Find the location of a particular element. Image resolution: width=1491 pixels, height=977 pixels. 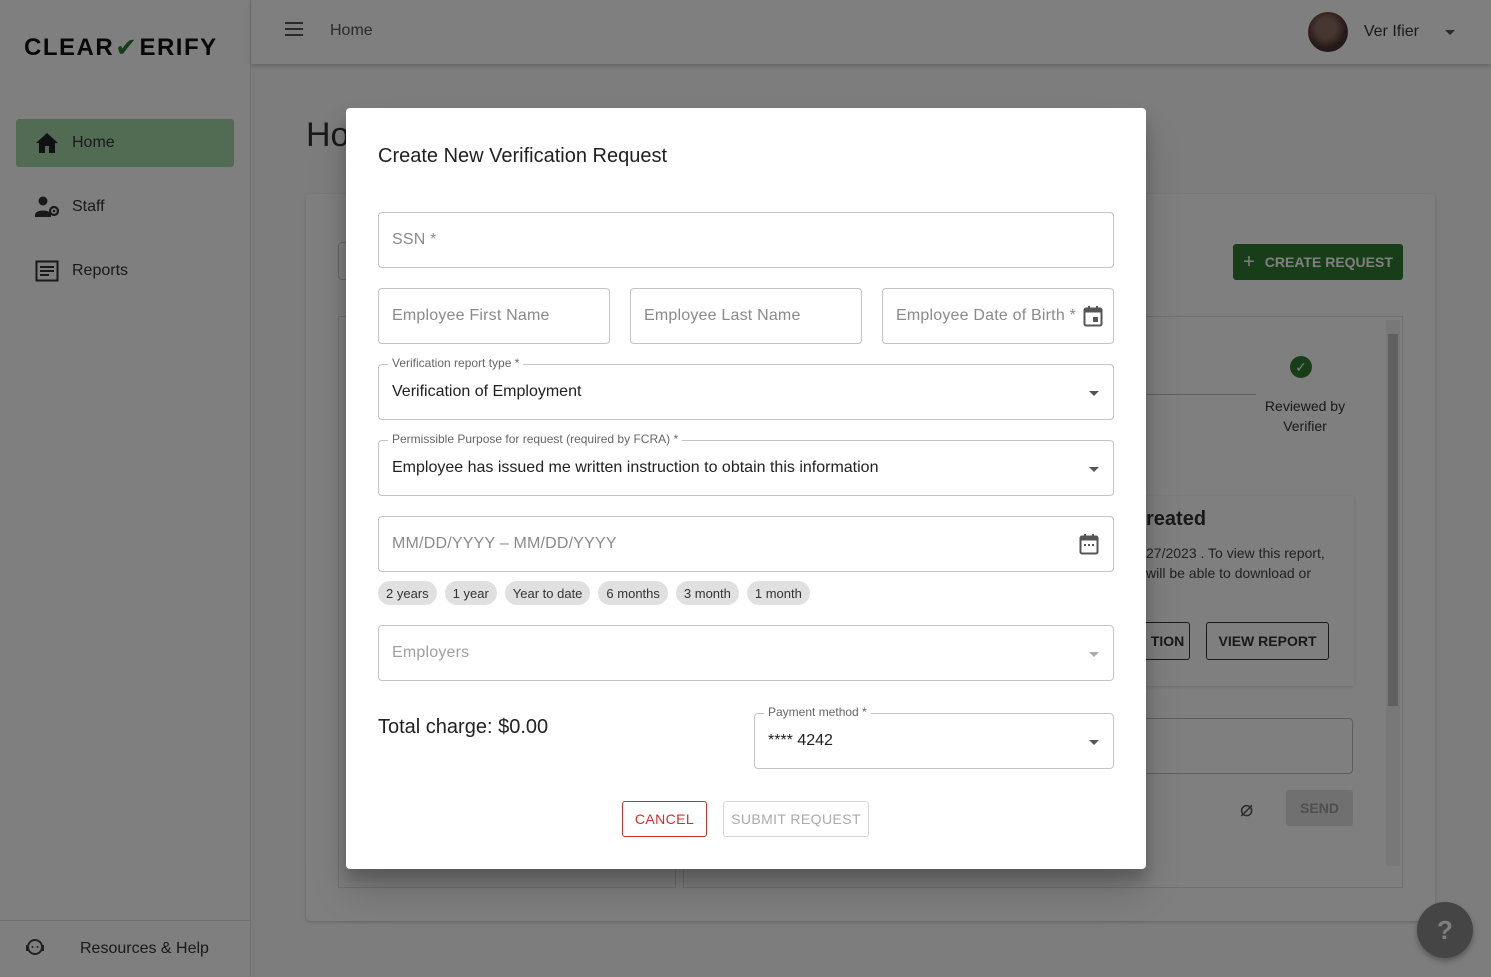

chip-6-months: 6 months is located at coordinates (633, 593).